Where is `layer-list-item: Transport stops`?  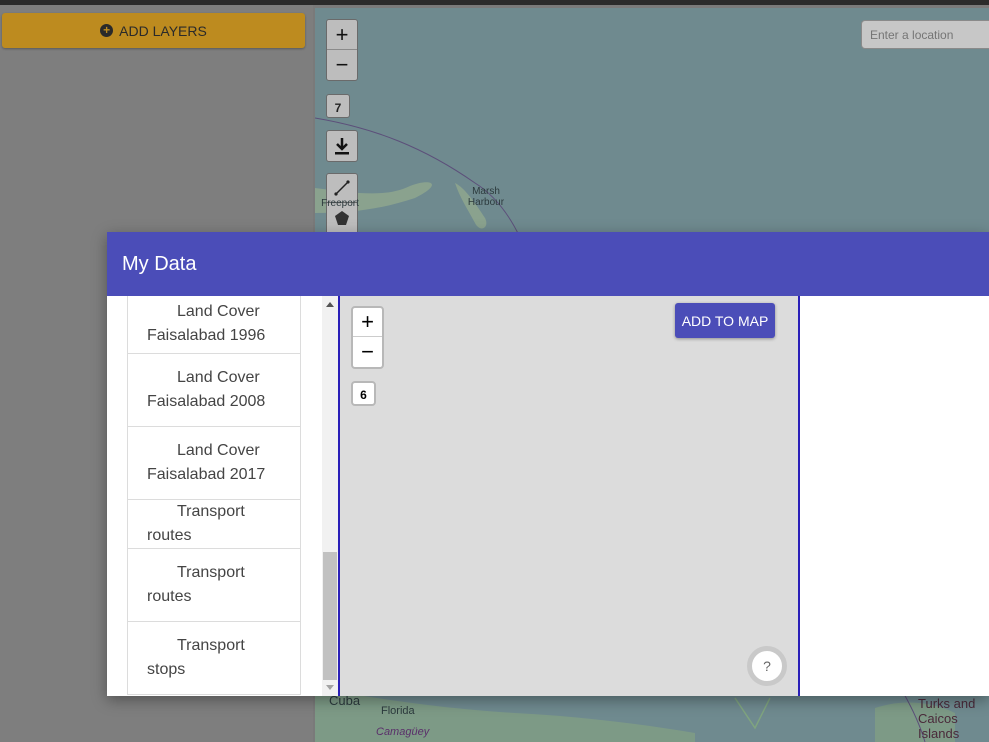 layer-list-item: Transport stops is located at coordinates (214, 658).